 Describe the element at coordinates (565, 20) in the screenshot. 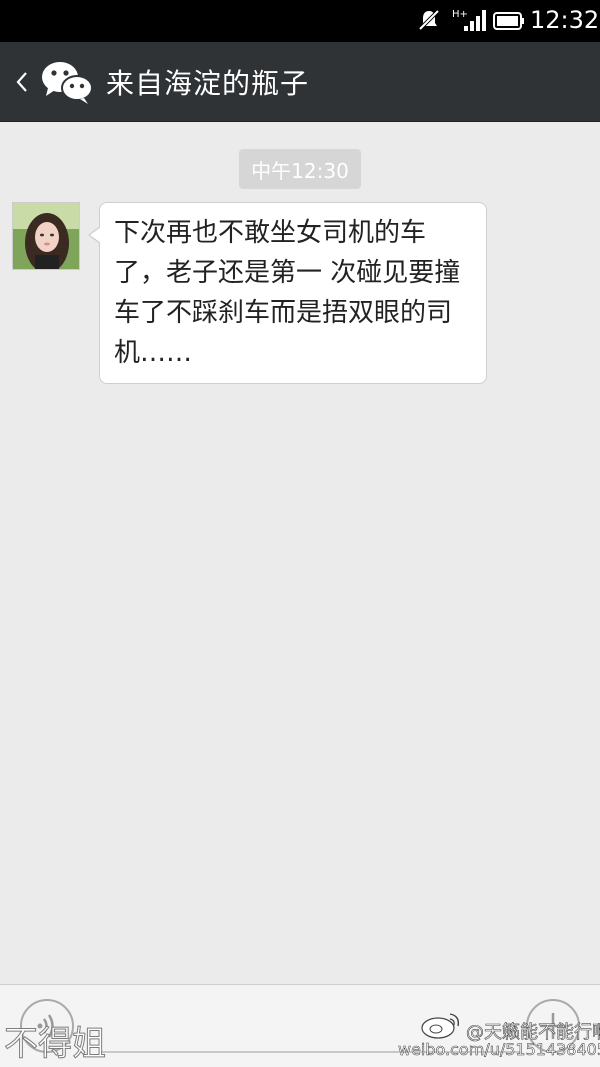

I see `status-time: 12:32` at that location.